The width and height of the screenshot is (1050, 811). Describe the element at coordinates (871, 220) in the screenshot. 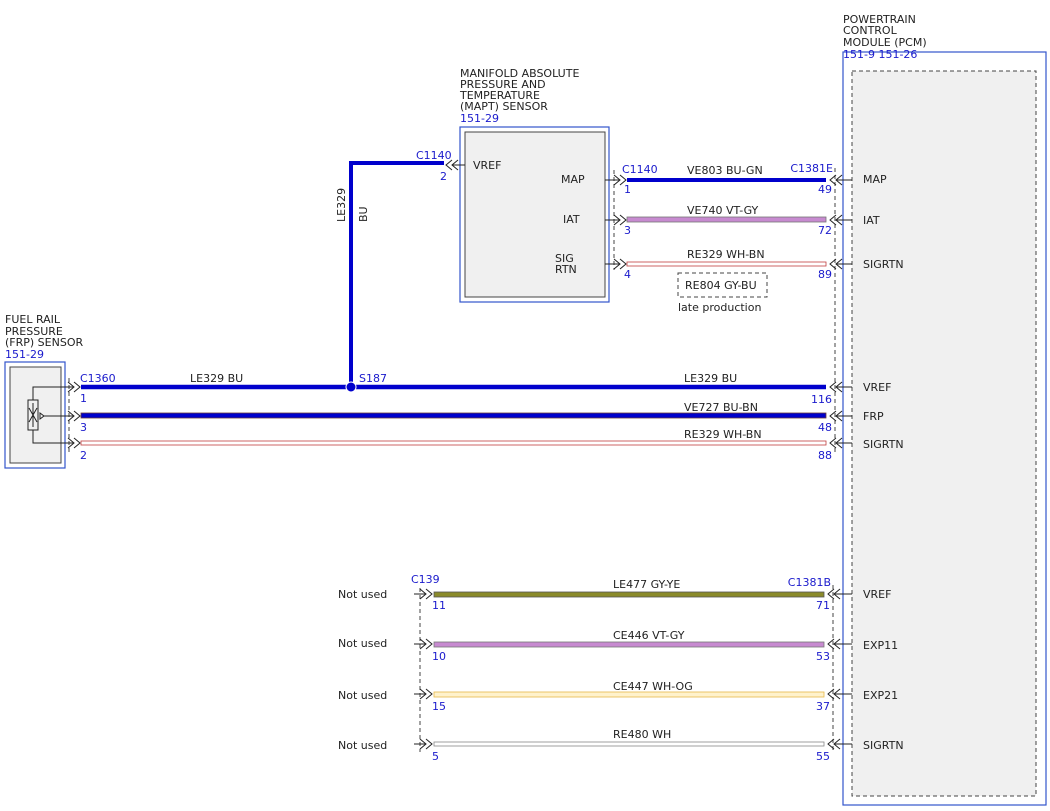

I see `pcm-pin-iat: IAT` at that location.